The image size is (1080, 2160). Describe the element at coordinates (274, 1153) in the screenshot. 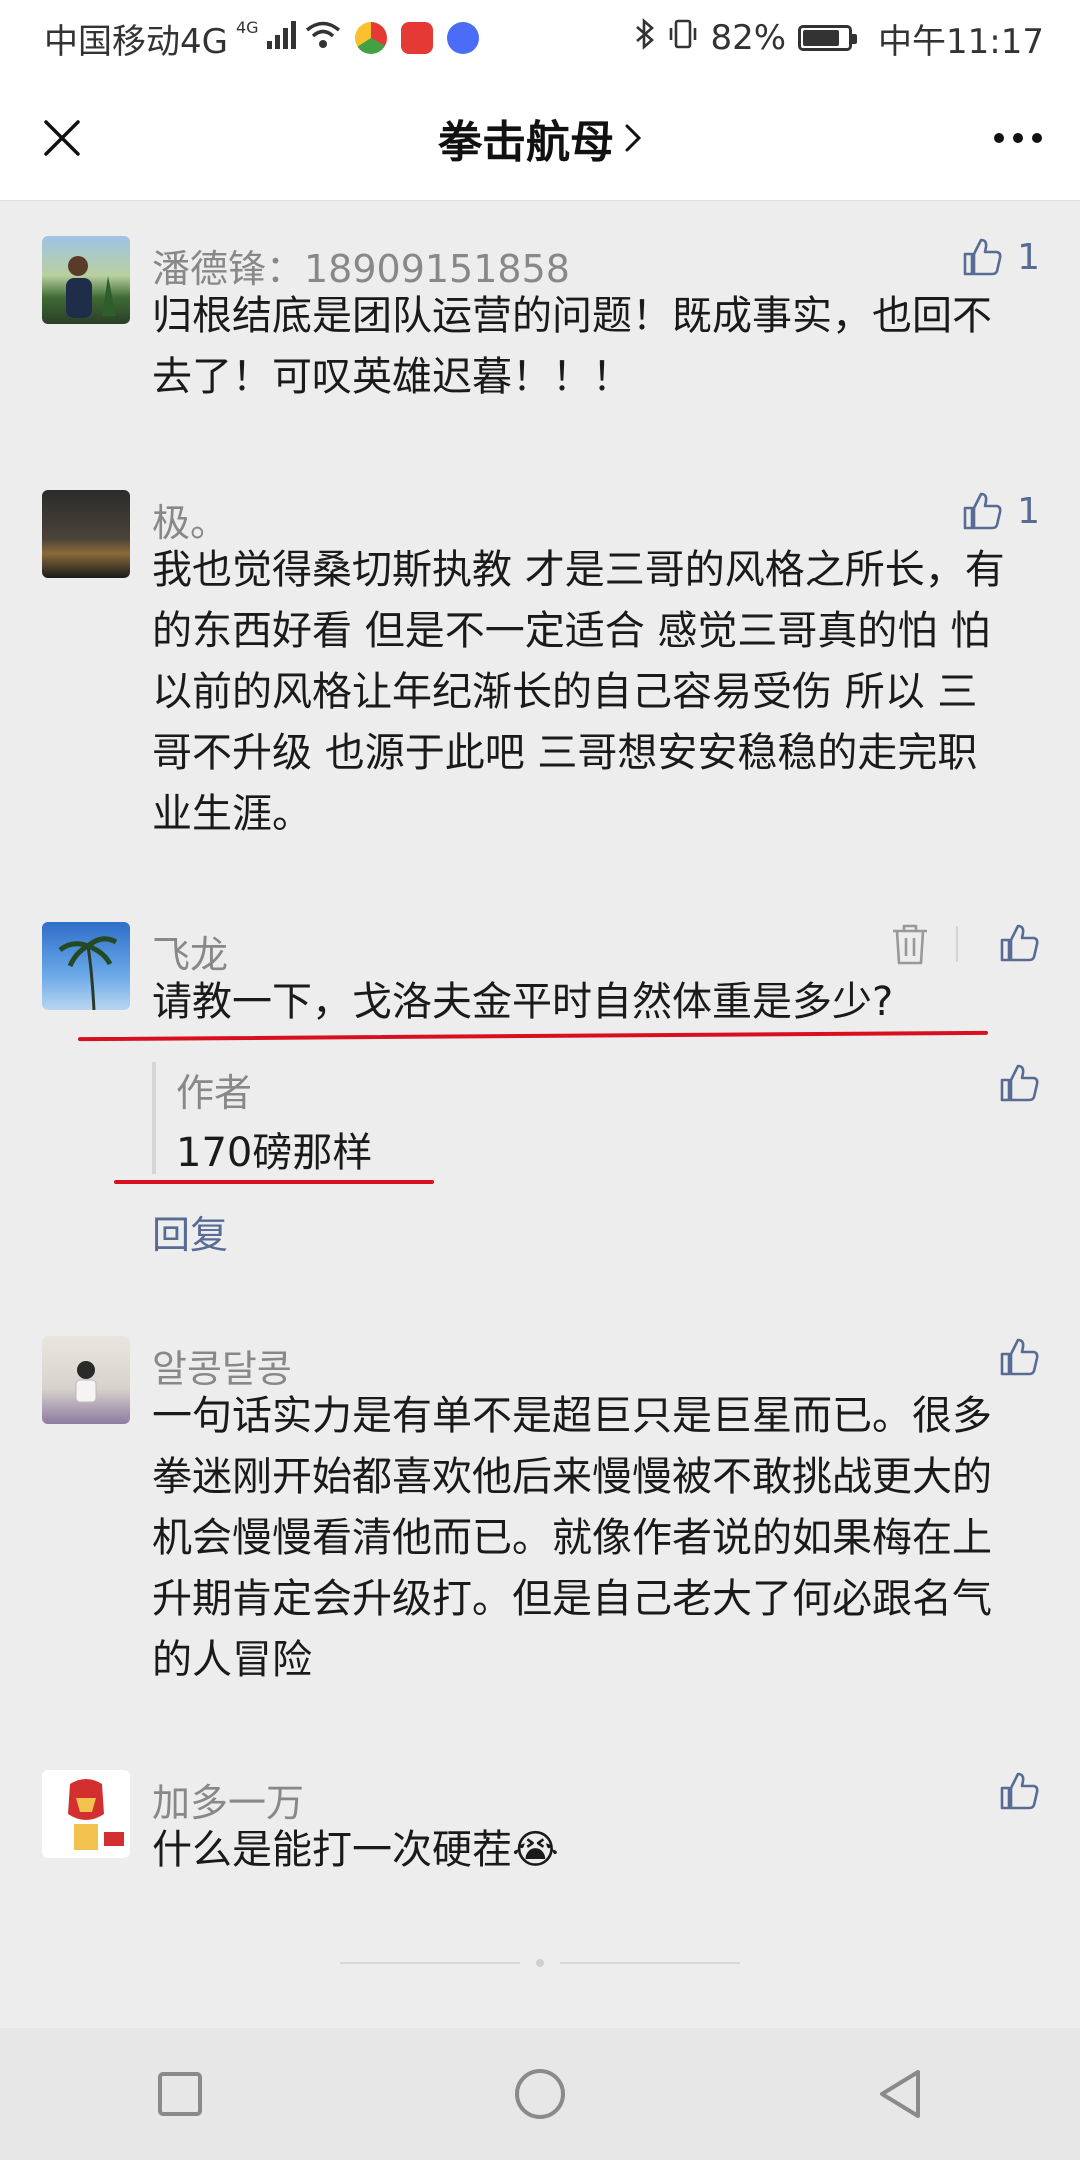

I see `reply-text: 170磅那样` at that location.